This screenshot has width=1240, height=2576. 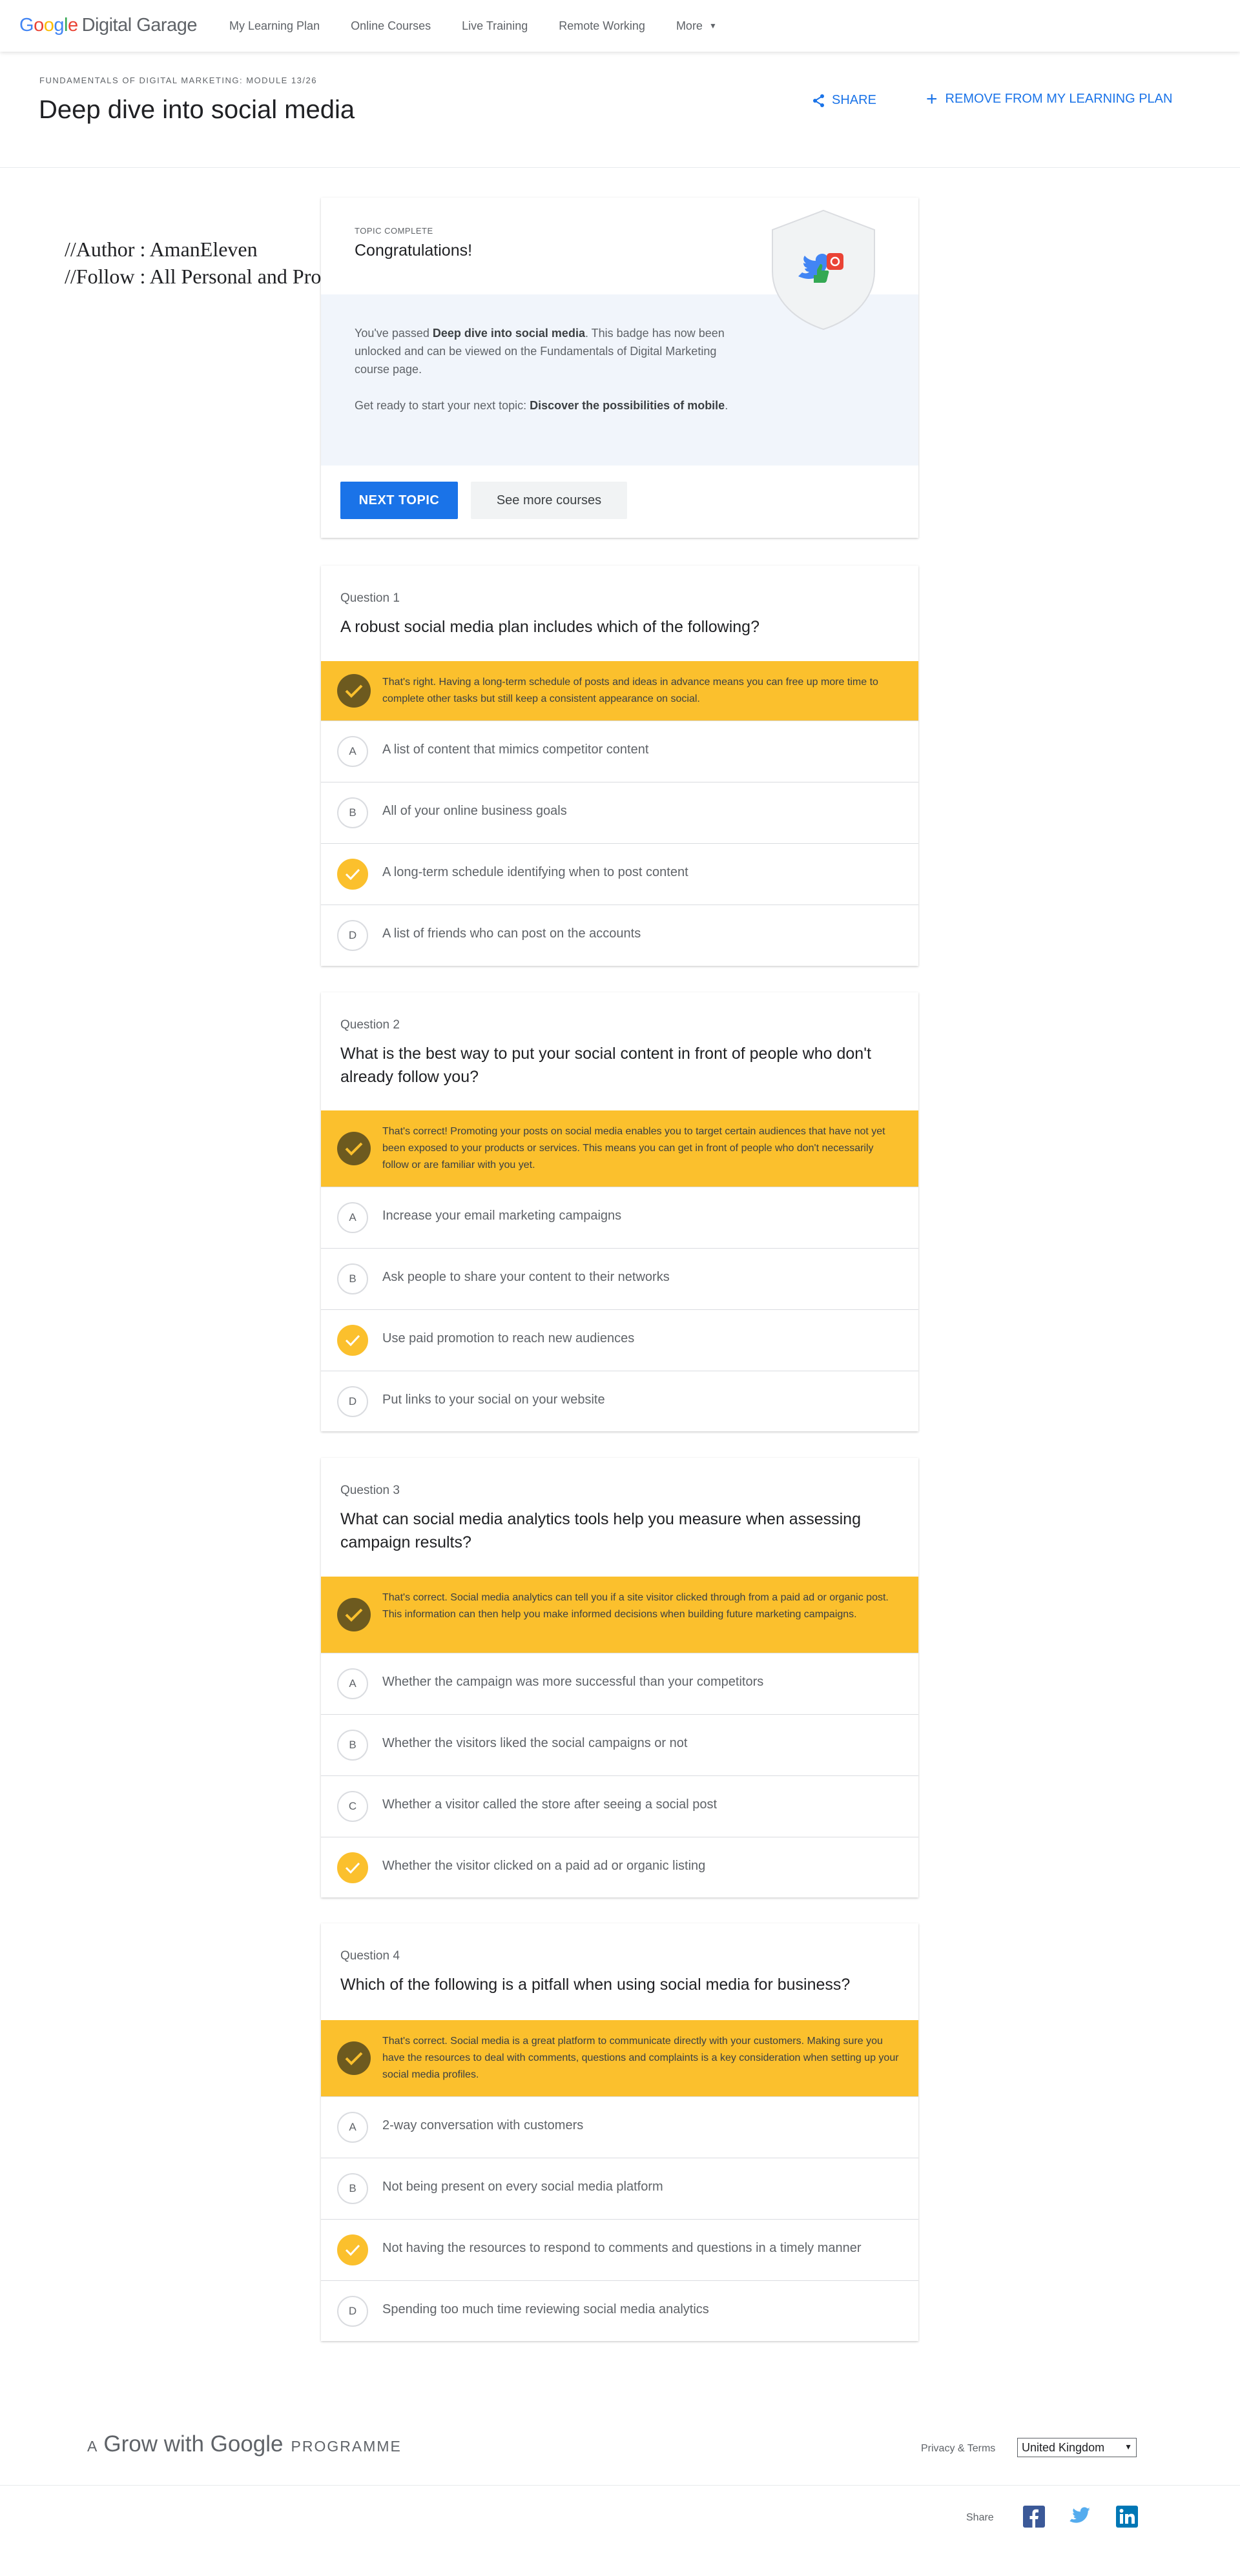 What do you see at coordinates (958, 2449) in the screenshot?
I see `privacy-terms-link: Privacy & Terms` at bounding box center [958, 2449].